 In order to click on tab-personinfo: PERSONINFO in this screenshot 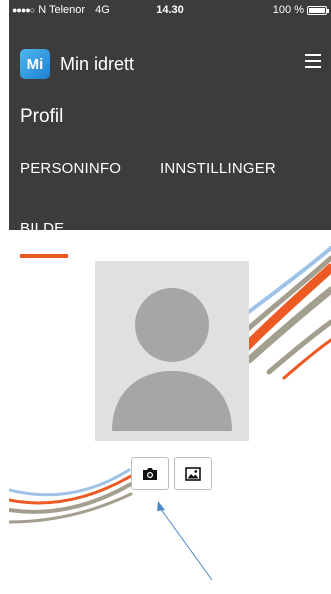, I will do `click(70, 168)`.